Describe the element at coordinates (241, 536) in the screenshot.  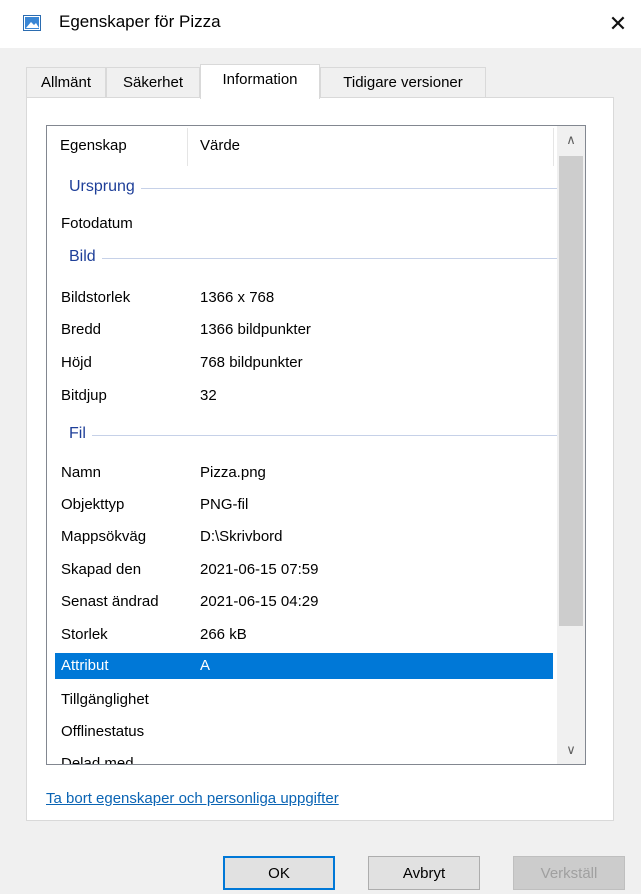
I see `property-value: D:\Skrivbord` at that location.